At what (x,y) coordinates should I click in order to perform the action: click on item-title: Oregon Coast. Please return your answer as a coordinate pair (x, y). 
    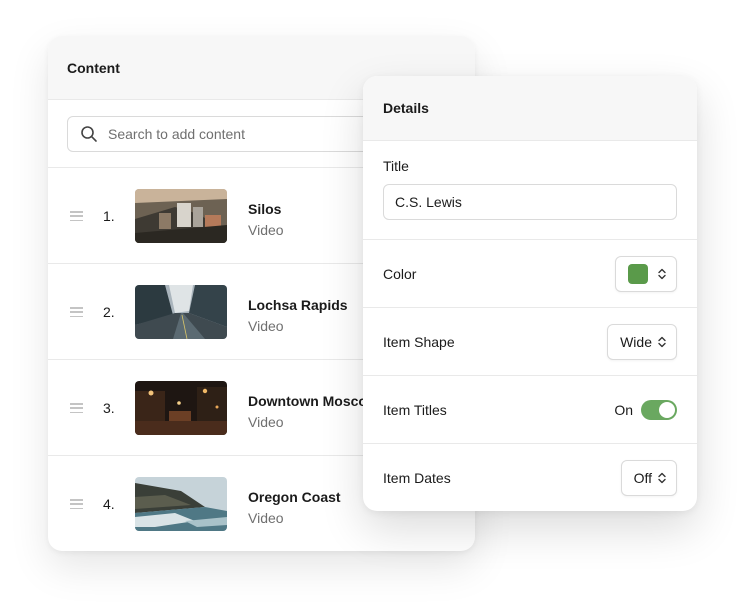
    Looking at the image, I should click on (294, 497).